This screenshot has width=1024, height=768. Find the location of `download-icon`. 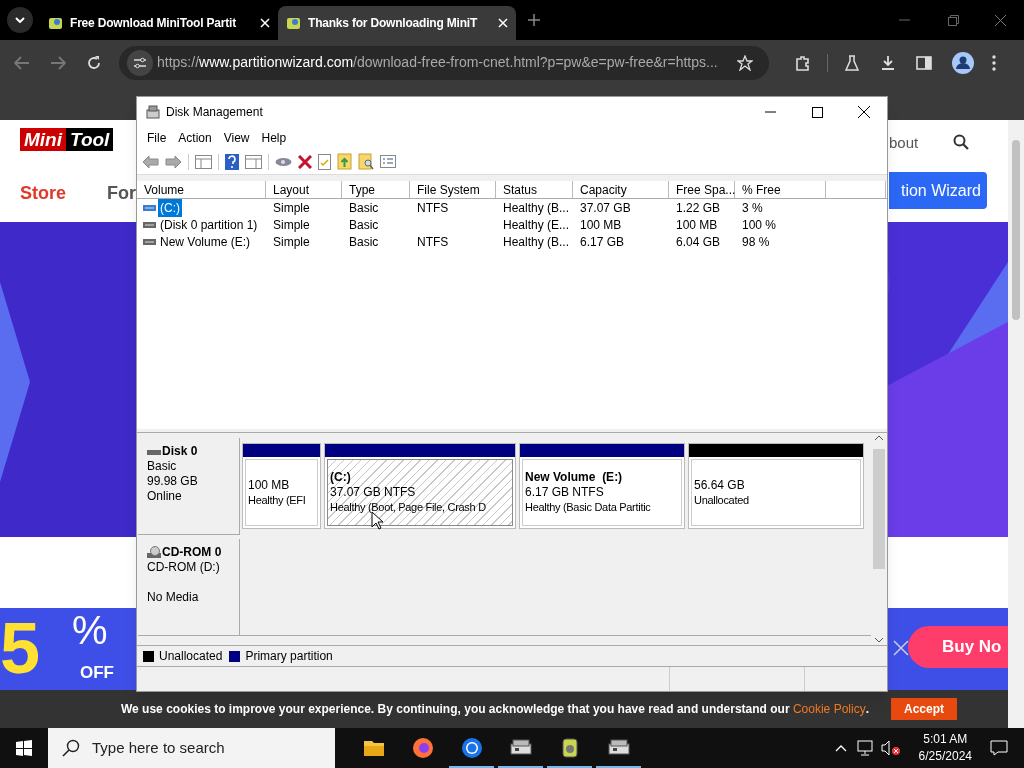

download-icon is located at coordinates (888, 62).